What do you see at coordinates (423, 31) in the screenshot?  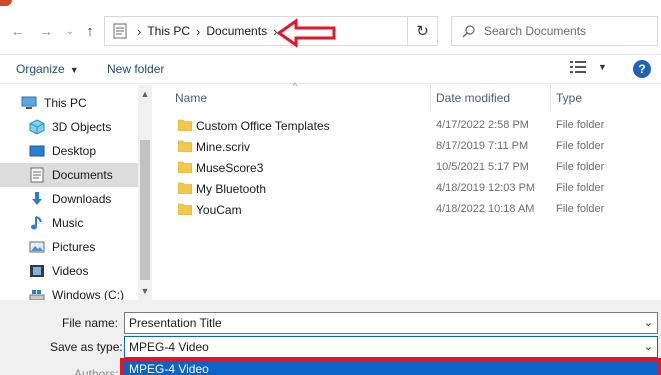 I see `refresh-button: ↻` at bounding box center [423, 31].